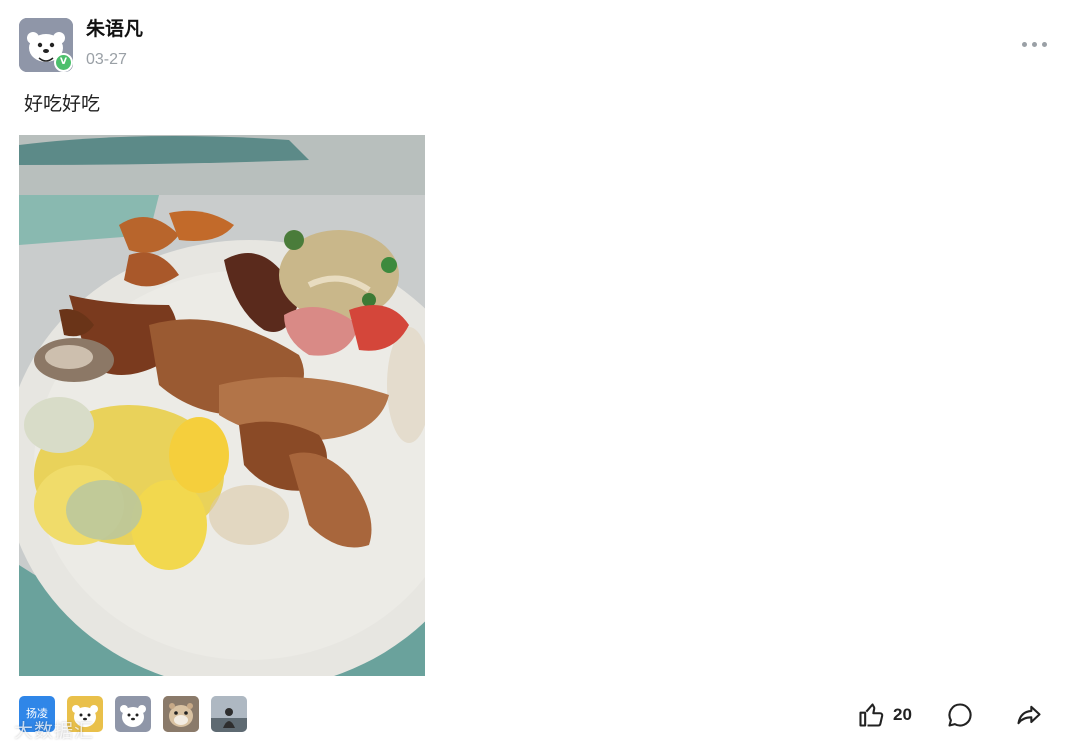 This screenshot has height=748, width=1066. I want to click on share-icon, so click(1029, 715).